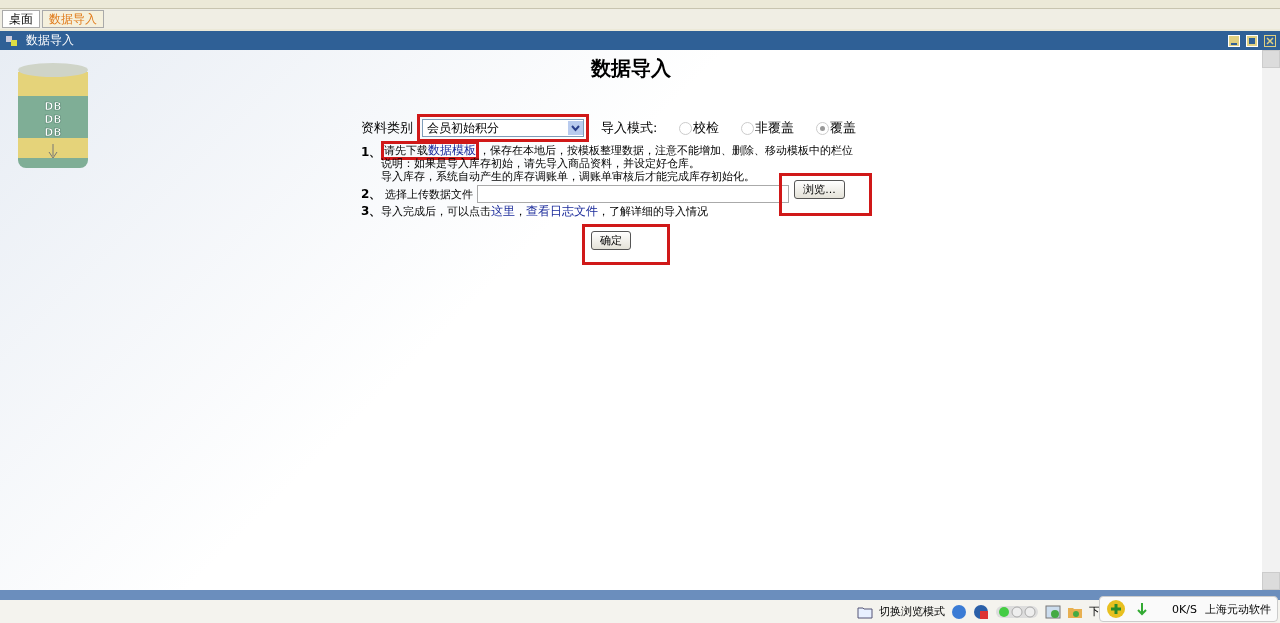 This screenshot has width=1280, height=623. Describe the element at coordinates (699, 128) in the screenshot. I see `mode-radio: 校检` at that location.